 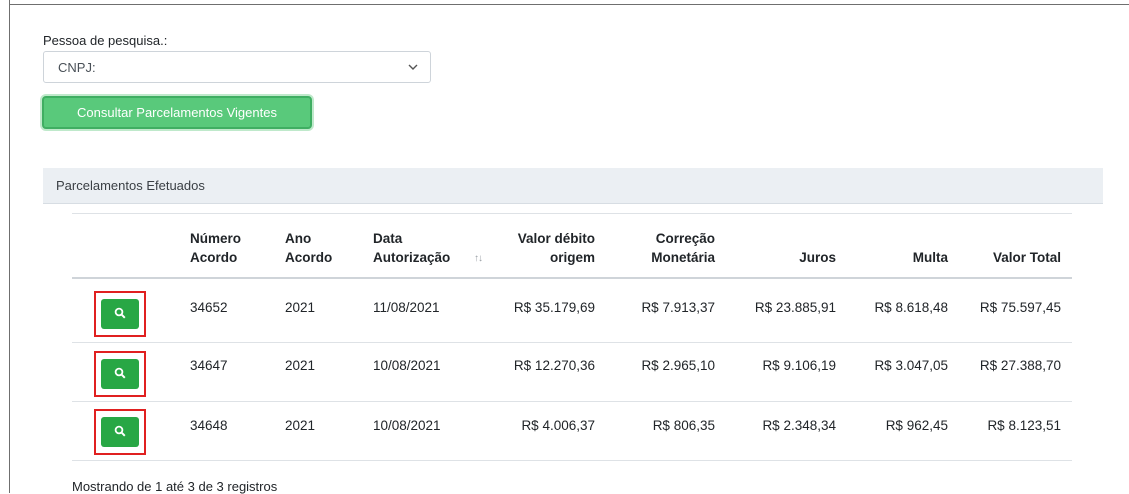 What do you see at coordinates (406, 307) in the screenshot?
I see `cell-data: 11/08/2021` at bounding box center [406, 307].